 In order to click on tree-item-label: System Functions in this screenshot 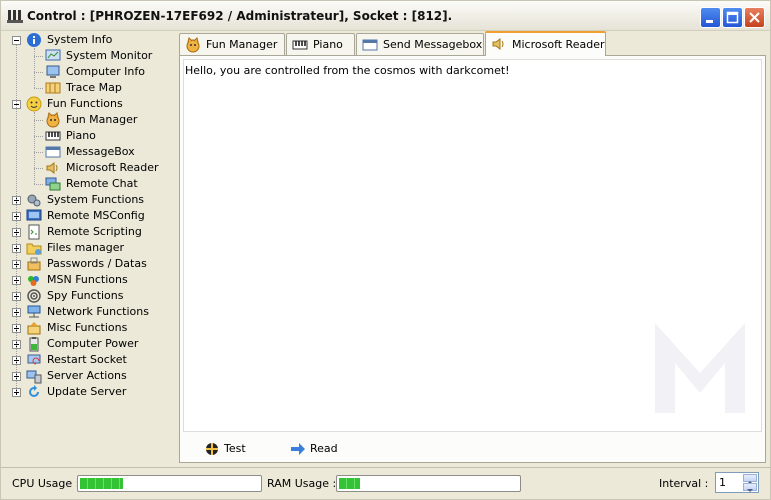, I will do `click(96, 199)`.